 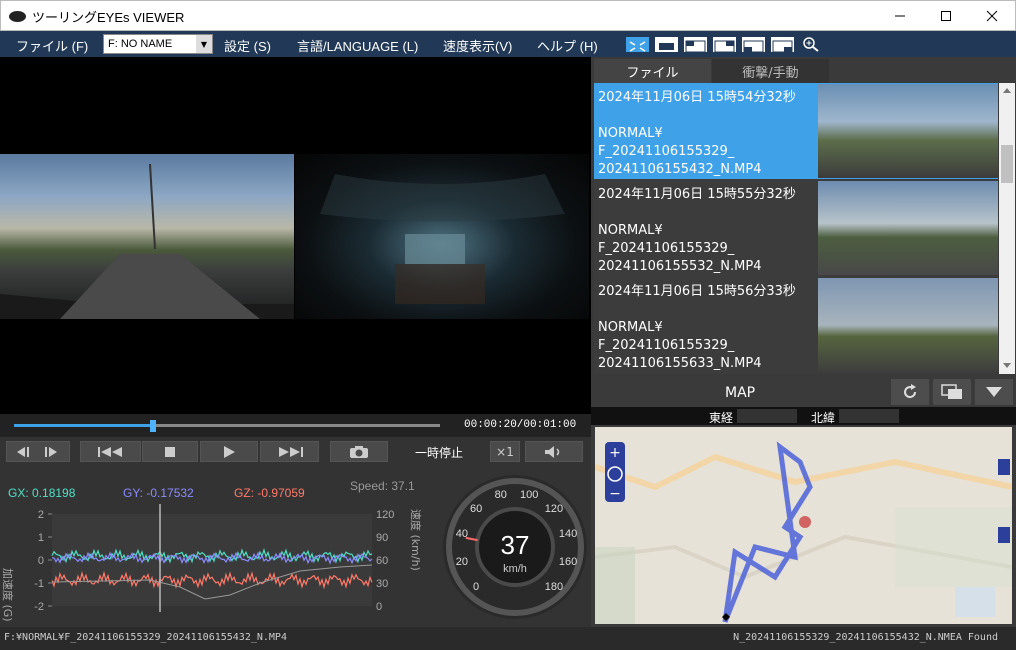 I want to click on map-title: MAP, so click(x=740, y=393).